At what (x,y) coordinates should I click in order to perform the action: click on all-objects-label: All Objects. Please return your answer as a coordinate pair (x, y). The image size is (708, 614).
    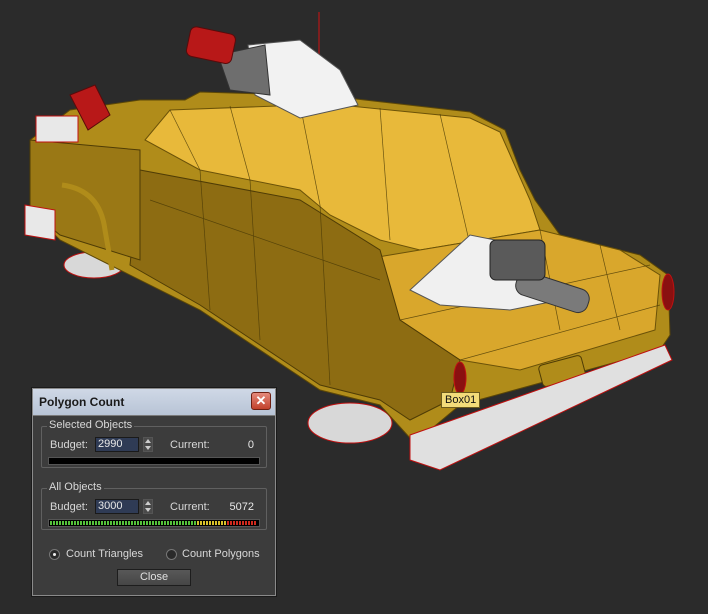
    Looking at the image, I should click on (75, 487).